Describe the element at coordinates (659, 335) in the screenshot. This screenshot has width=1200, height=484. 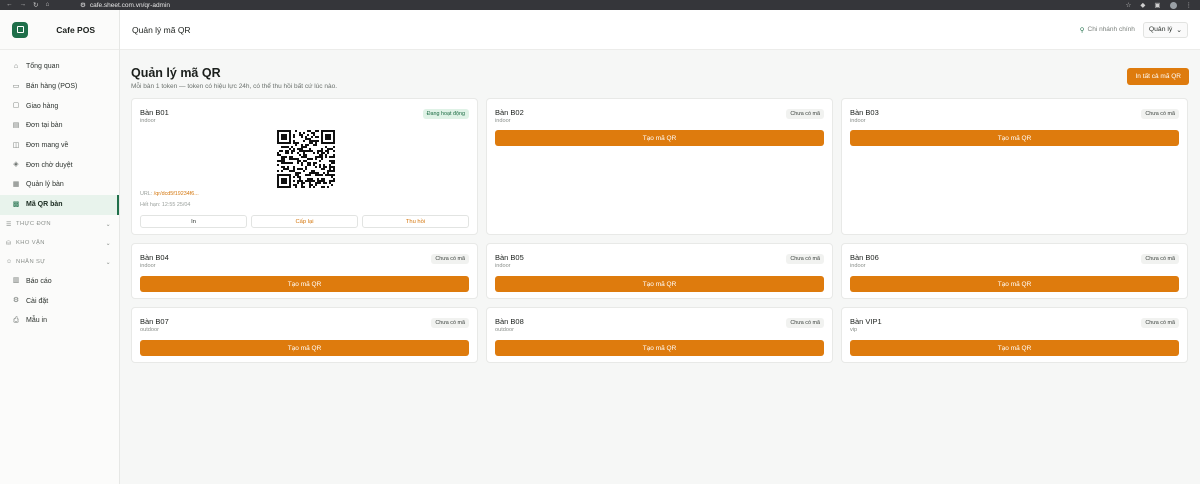
I see `table-card-b08: Bàn B08 outdoor Chưa có mã Tạo mã QR` at that location.